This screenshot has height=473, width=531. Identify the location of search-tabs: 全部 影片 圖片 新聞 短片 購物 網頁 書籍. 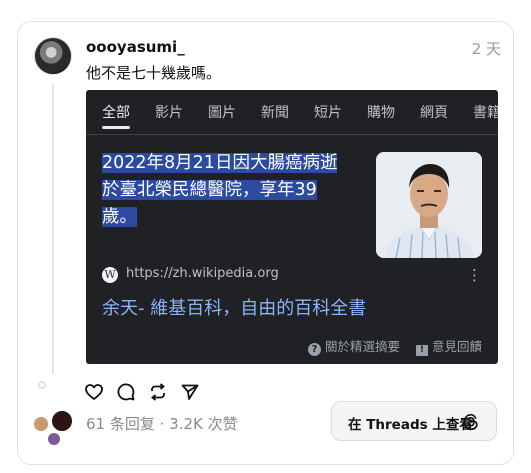
(292, 112).